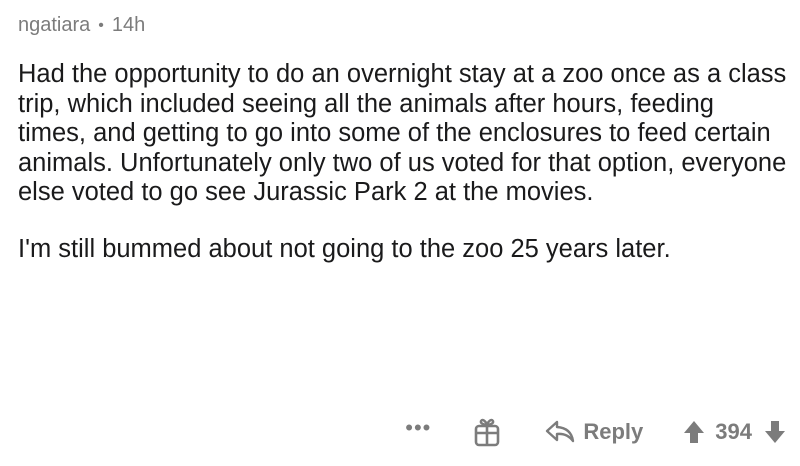 This screenshot has height=466, width=800. I want to click on comment-actions: ••• Reply 394, so click(595, 432).